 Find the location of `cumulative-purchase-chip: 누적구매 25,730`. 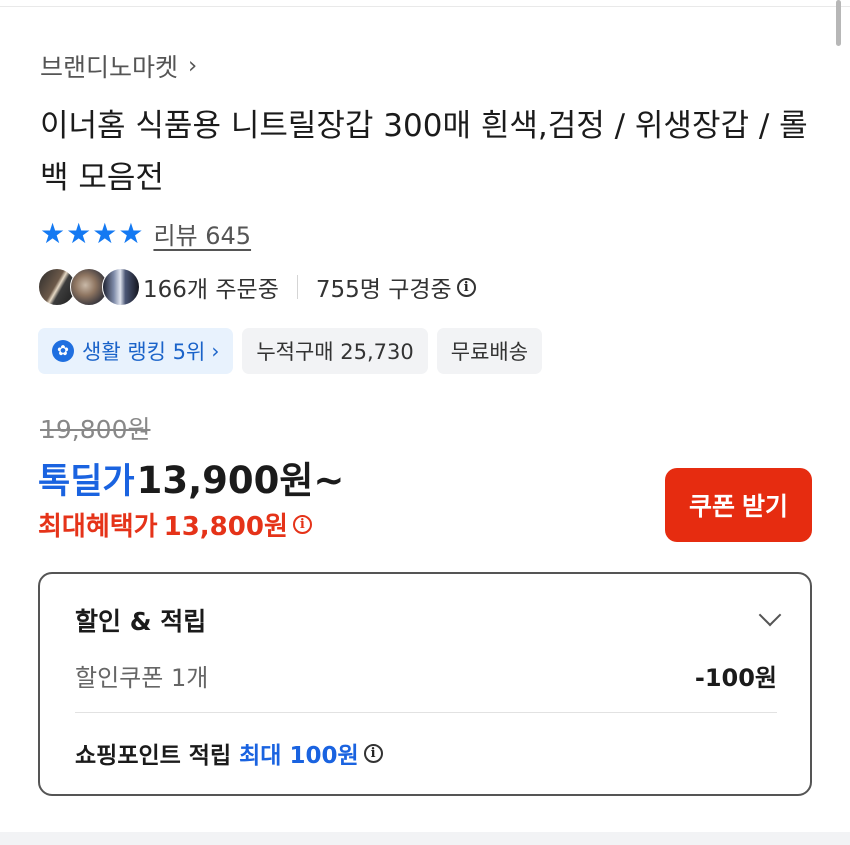

cumulative-purchase-chip: 누적구매 25,730 is located at coordinates (335, 351).